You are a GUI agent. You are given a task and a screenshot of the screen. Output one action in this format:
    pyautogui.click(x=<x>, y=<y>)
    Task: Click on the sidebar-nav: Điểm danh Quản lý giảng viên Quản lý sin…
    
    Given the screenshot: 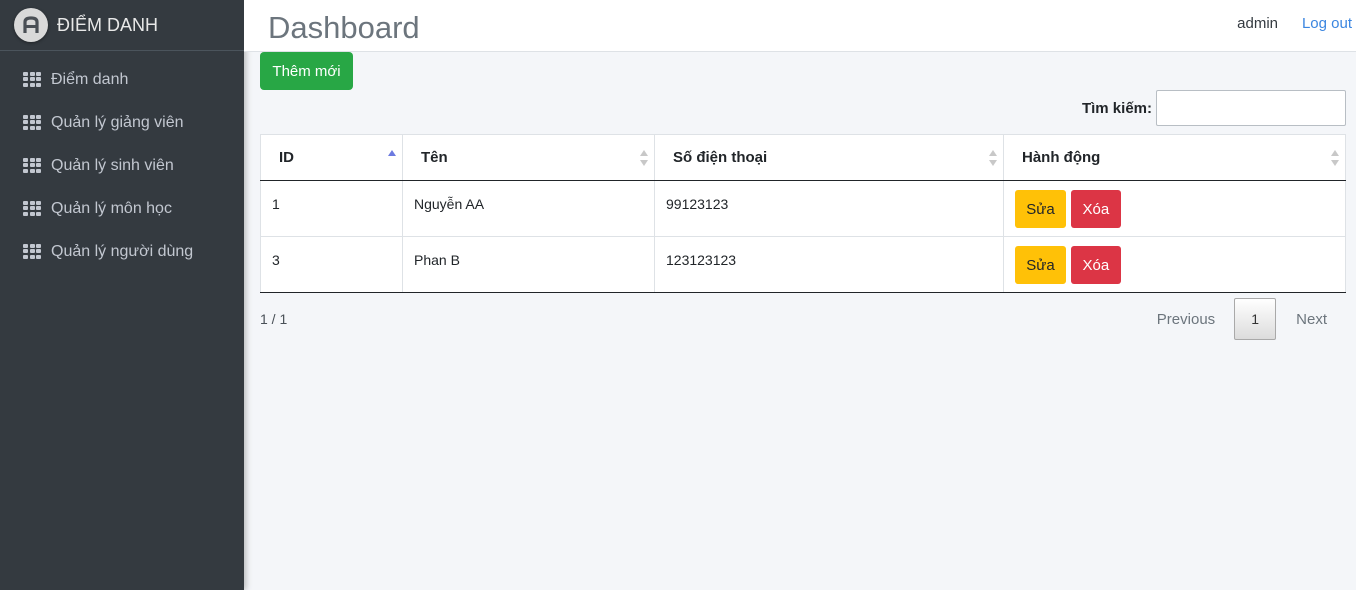 What is the action you would take?
    pyautogui.click(x=122, y=162)
    